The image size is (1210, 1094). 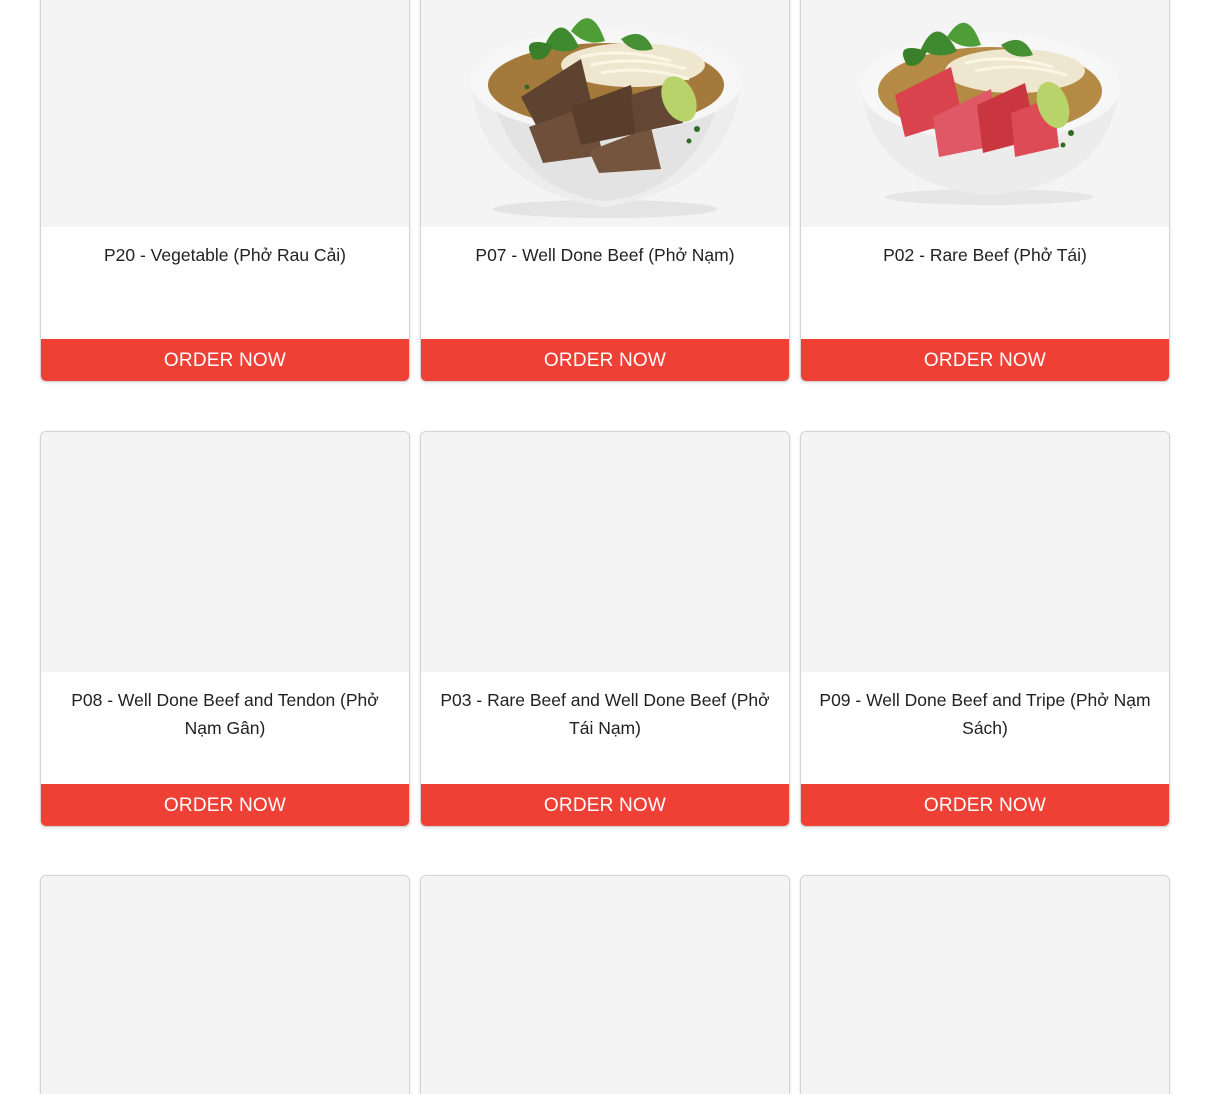 I want to click on pho-bowl-rare-beef-image, so click(x=990, y=113).